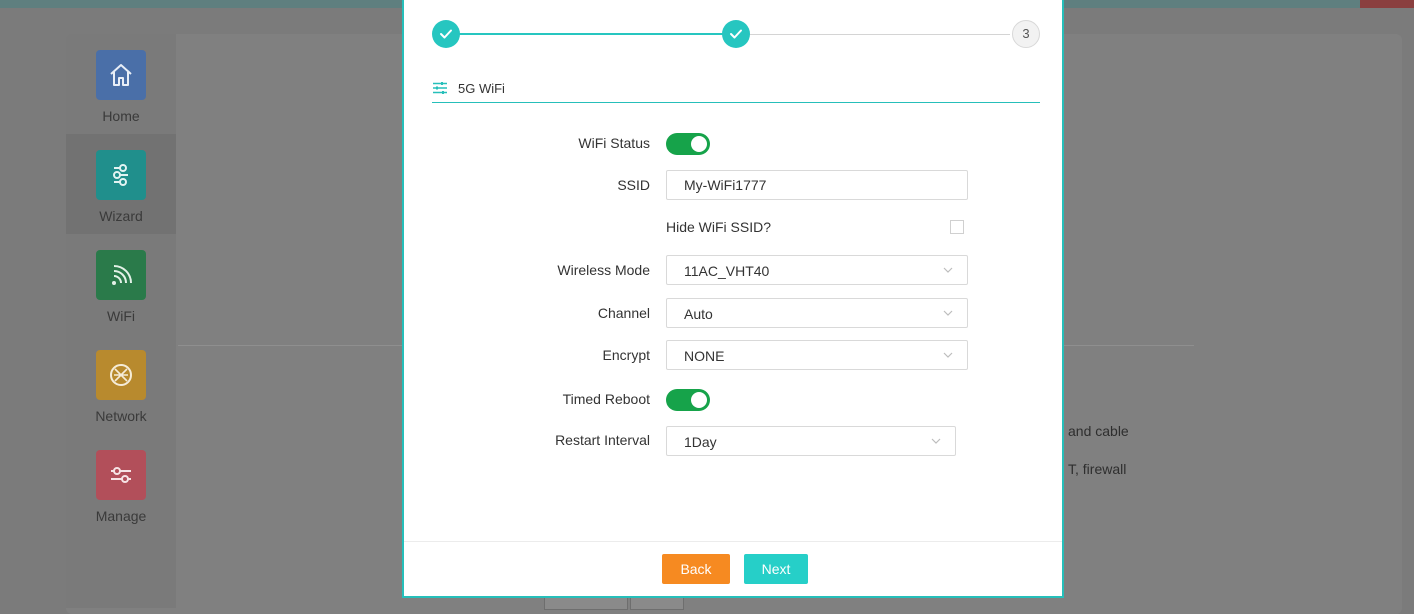 Image resolution: width=1414 pixels, height=614 pixels. What do you see at coordinates (733, 541) in the screenshot?
I see `dialog-footer-divider` at bounding box center [733, 541].